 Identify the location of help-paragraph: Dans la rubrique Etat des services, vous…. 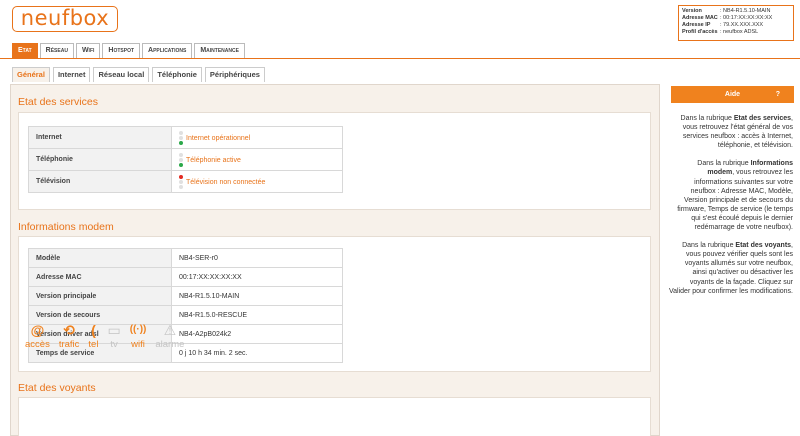
(736, 132).